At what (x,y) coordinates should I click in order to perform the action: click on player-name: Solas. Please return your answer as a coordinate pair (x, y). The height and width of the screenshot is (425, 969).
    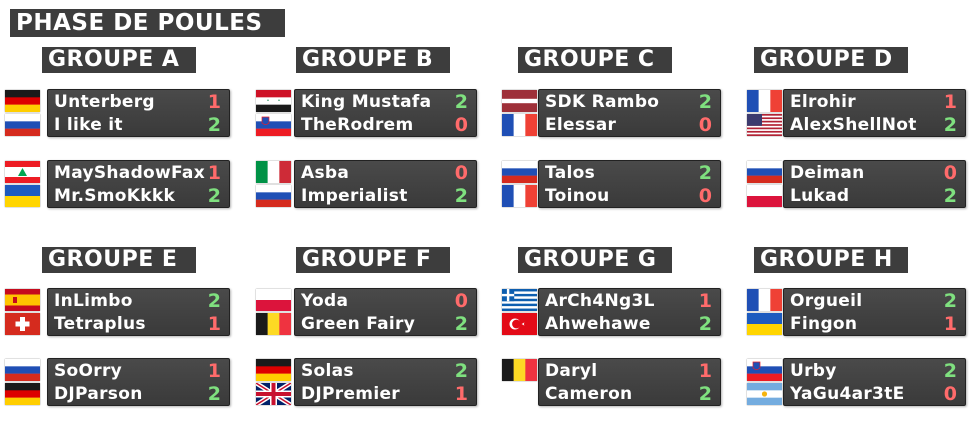
    Looking at the image, I should click on (327, 371).